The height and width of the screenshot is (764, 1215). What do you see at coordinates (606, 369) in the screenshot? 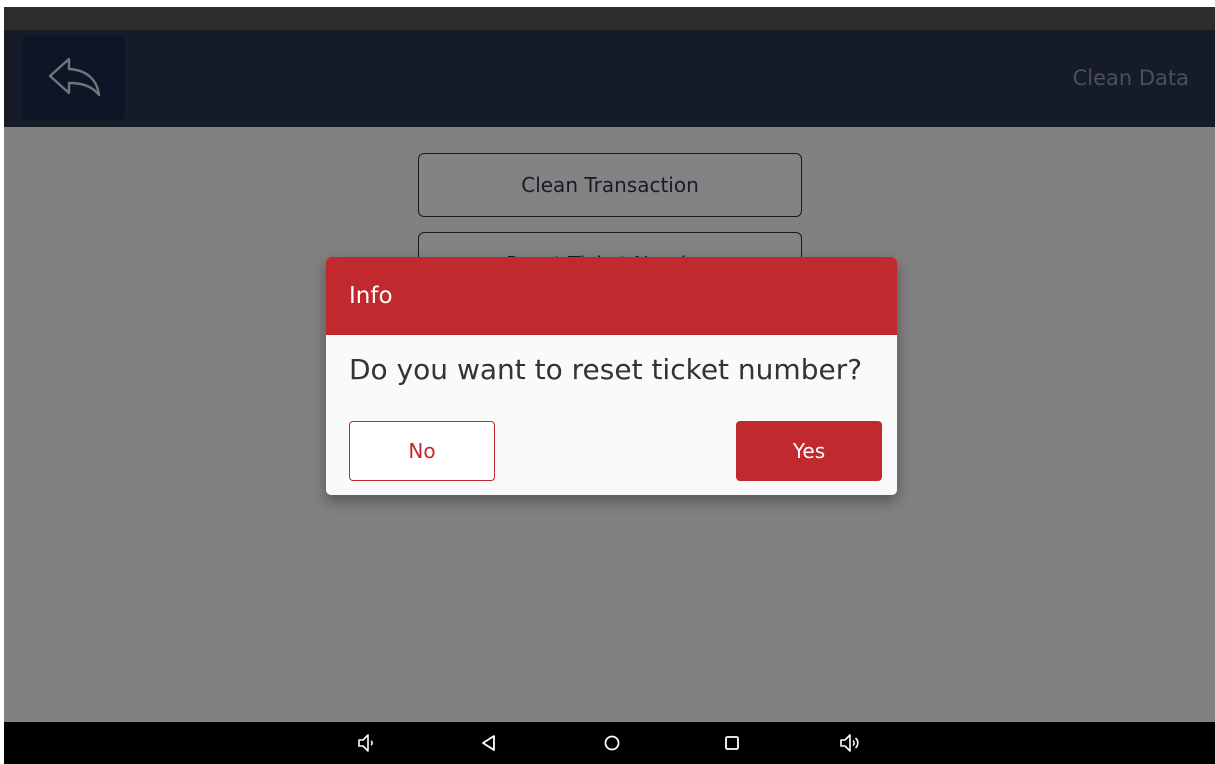
I see `dialog-message: Do you want to reset ticket number?` at bounding box center [606, 369].